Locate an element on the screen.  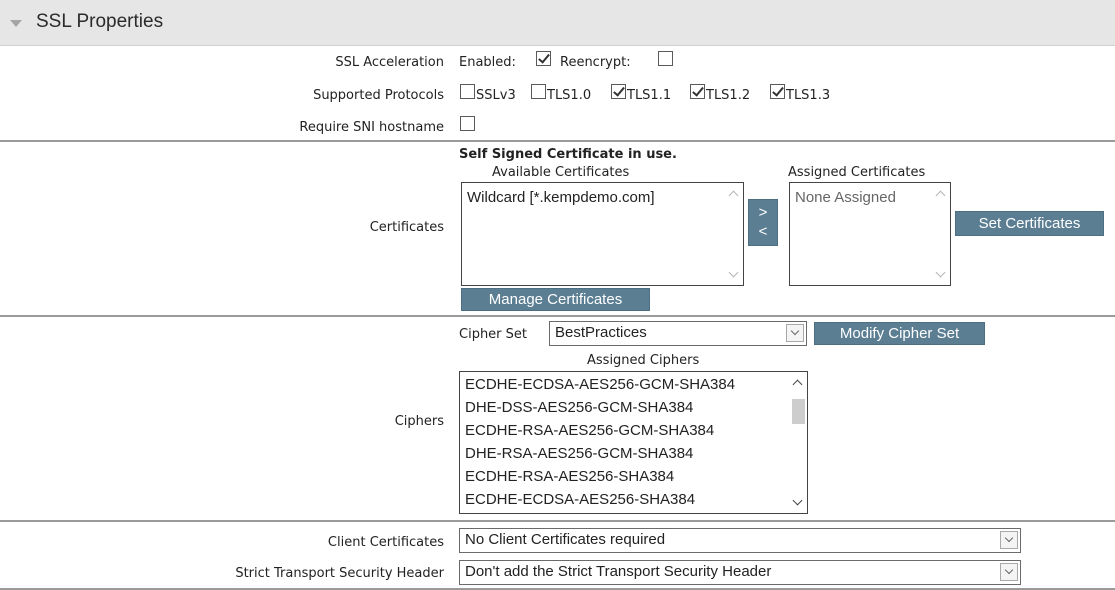
modify-cipher-set-button: Modify Cipher Set is located at coordinates (899, 333).